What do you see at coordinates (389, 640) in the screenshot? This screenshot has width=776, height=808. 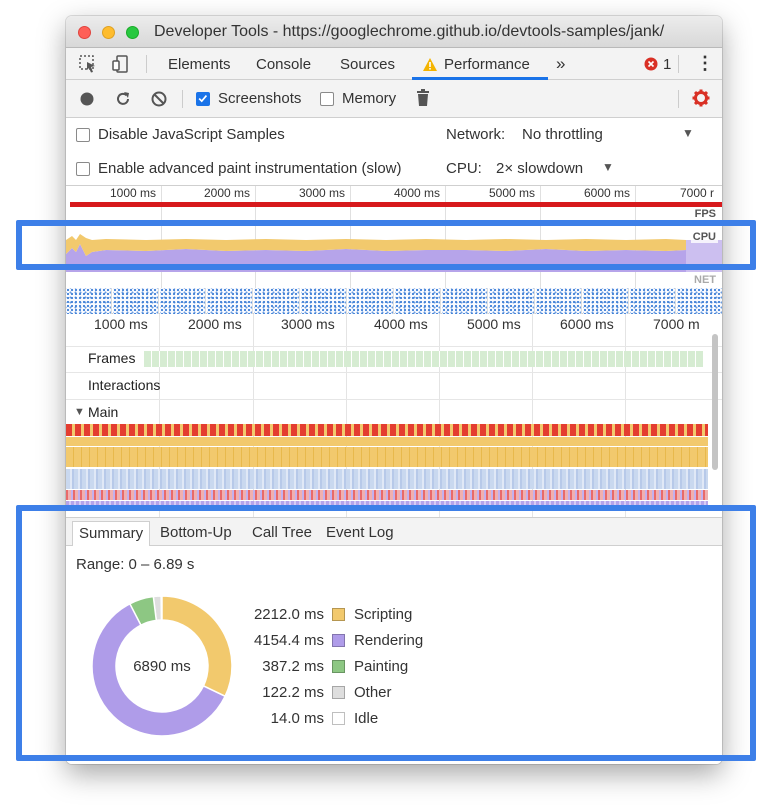 I see `legend-category: Rendering` at bounding box center [389, 640].